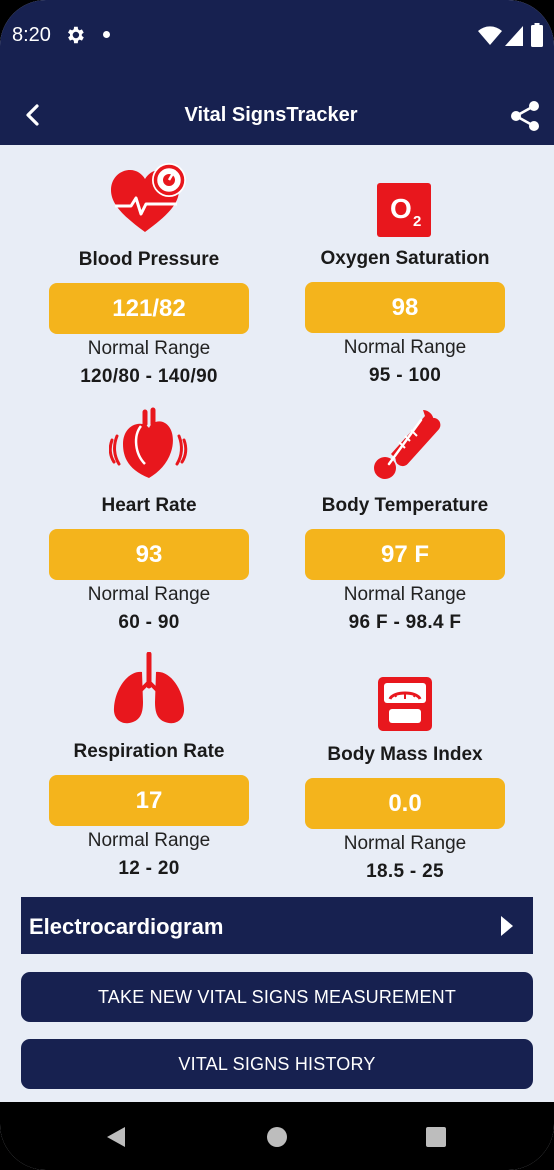 The height and width of the screenshot is (1170, 554). What do you see at coordinates (490, 35) in the screenshot?
I see `wifi-icon` at bounding box center [490, 35].